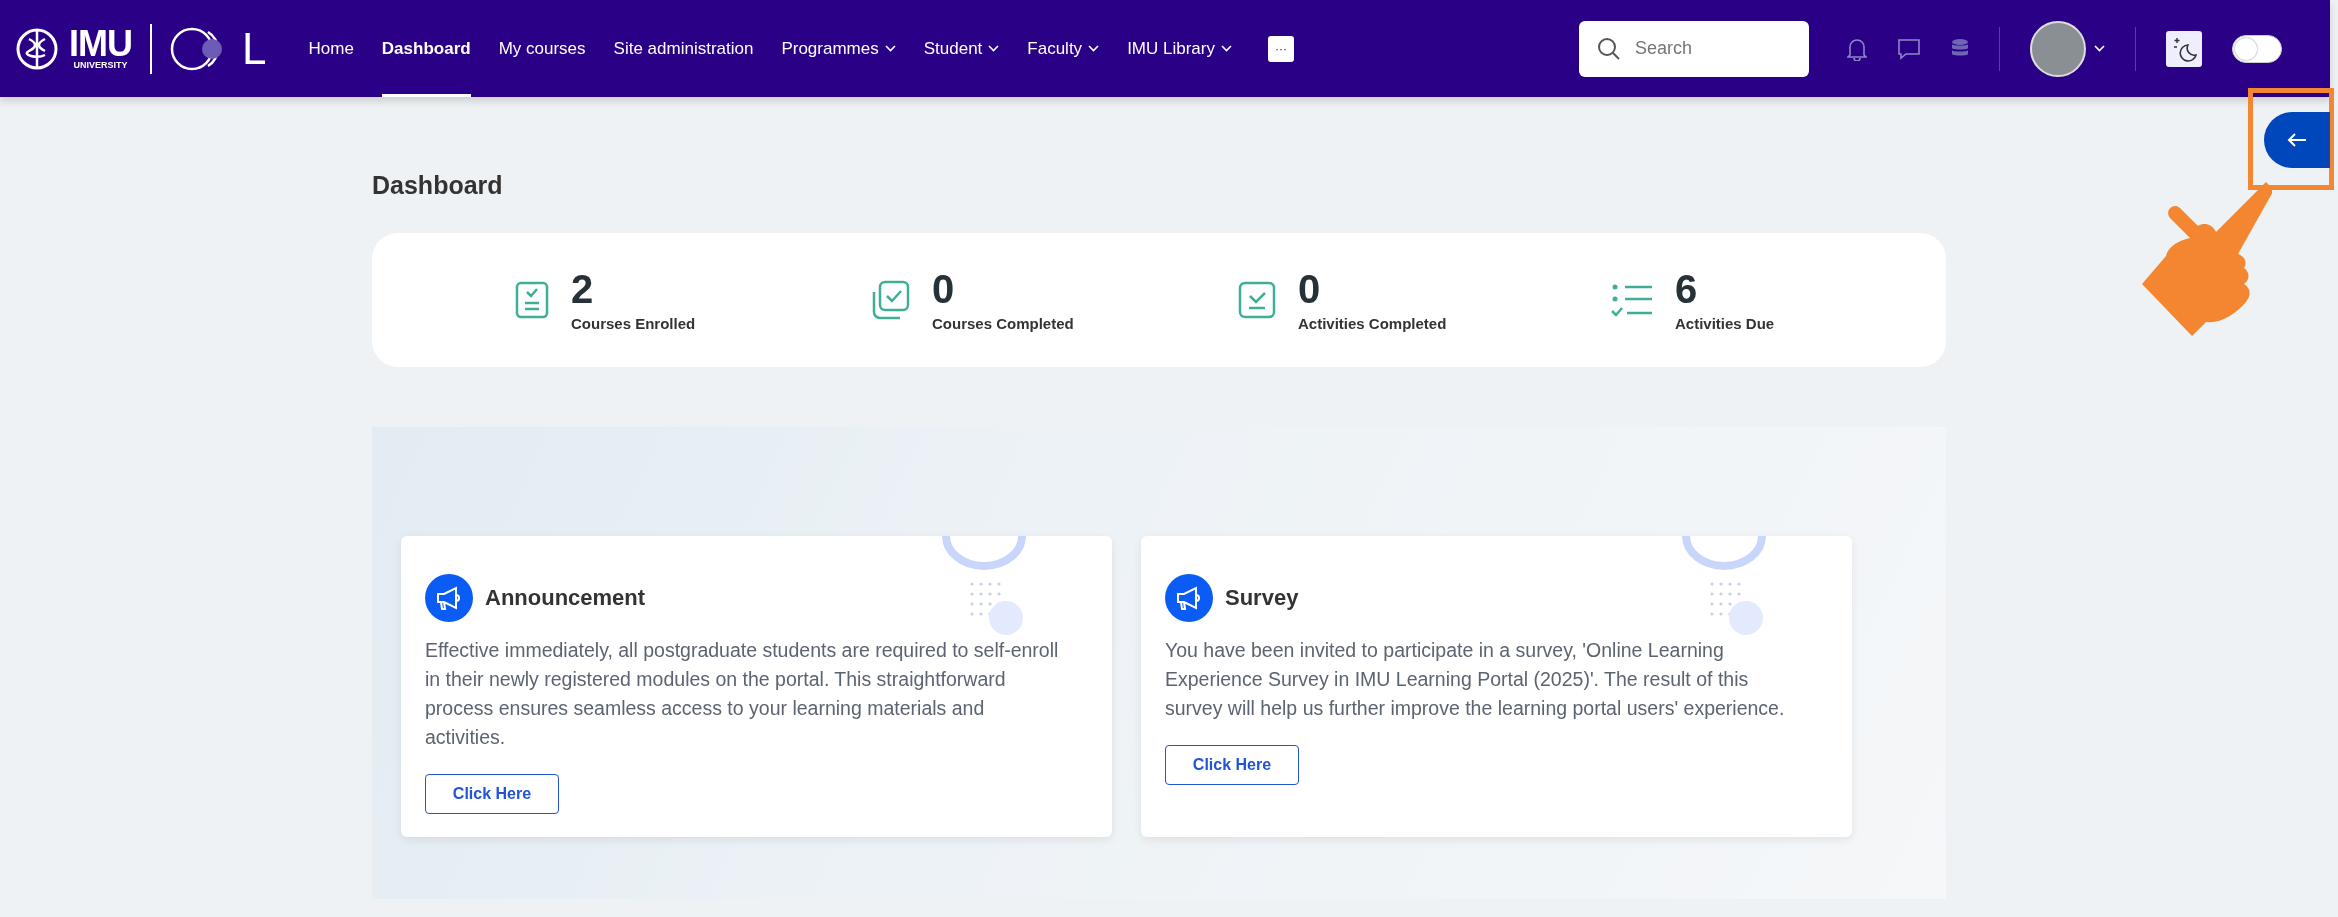 The image size is (2338, 917). I want to click on dark-mode-button, so click(2184, 48).